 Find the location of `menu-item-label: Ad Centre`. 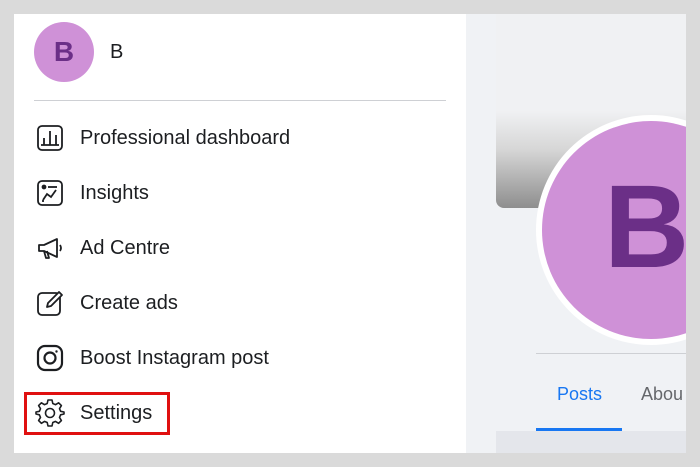

menu-item-label: Ad Centre is located at coordinates (125, 247).